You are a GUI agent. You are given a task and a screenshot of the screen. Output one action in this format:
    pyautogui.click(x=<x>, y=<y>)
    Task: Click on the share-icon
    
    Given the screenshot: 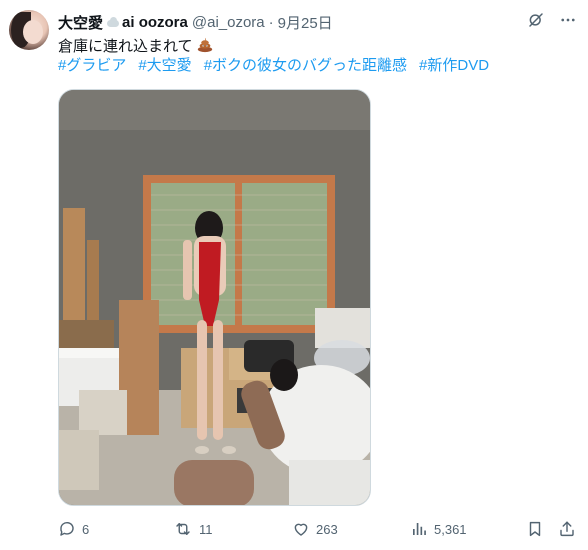 What is the action you would take?
    pyautogui.click(x=567, y=529)
    